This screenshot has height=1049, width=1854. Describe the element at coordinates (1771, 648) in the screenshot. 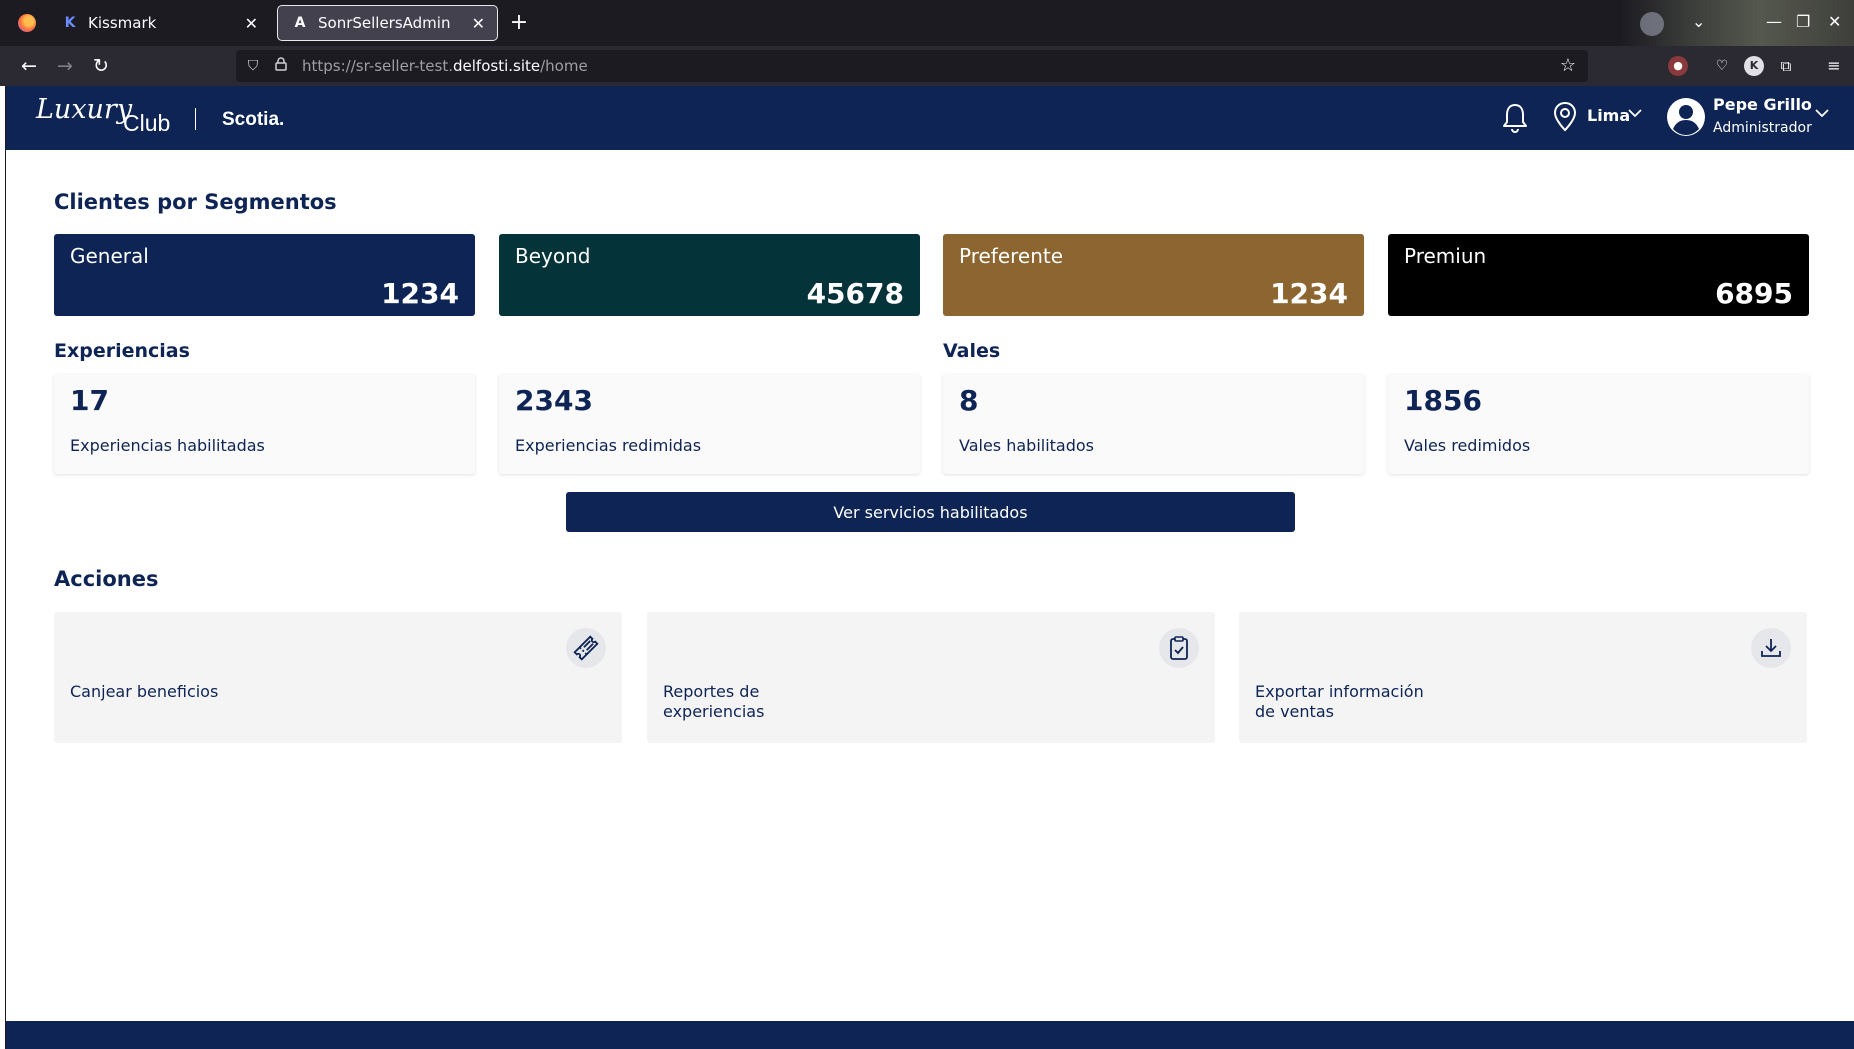

I see `download-icon` at that location.